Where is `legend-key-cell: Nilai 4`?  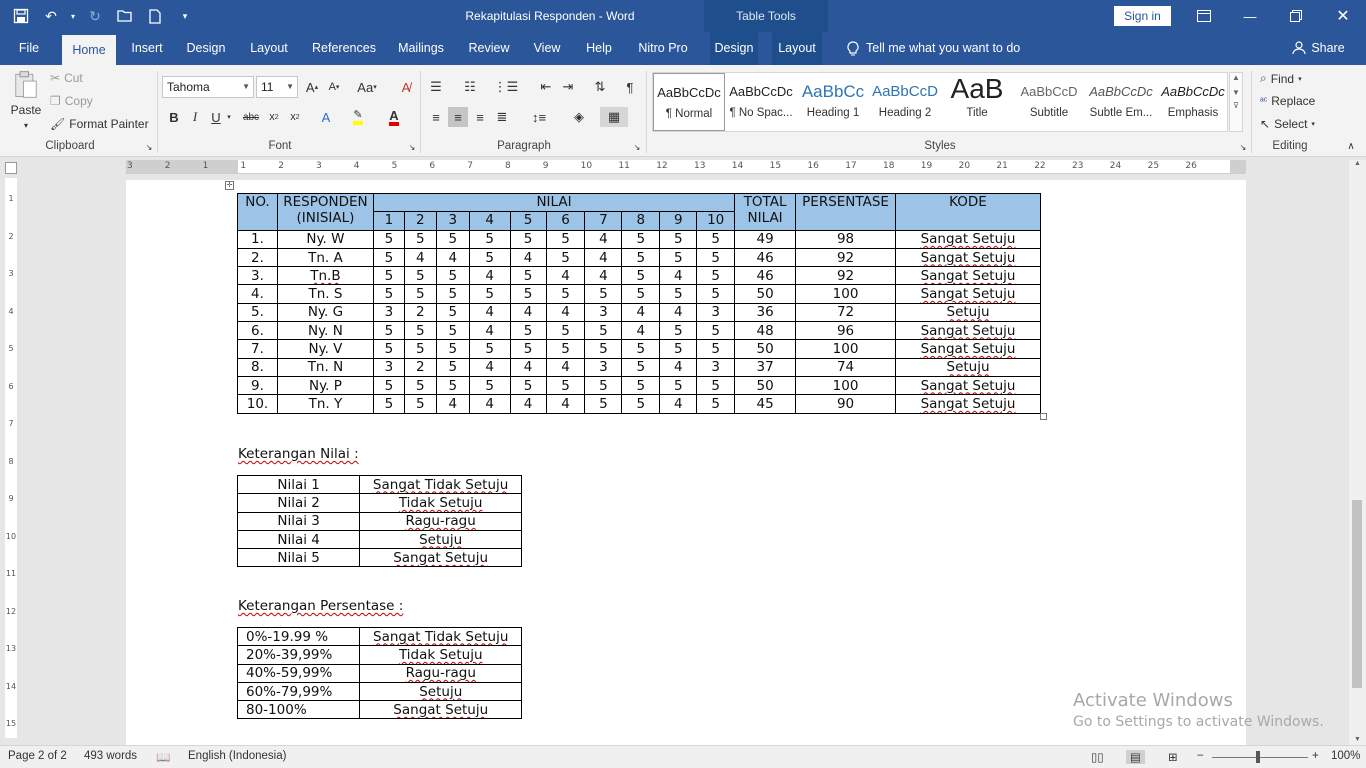 legend-key-cell: Nilai 4 is located at coordinates (298, 539).